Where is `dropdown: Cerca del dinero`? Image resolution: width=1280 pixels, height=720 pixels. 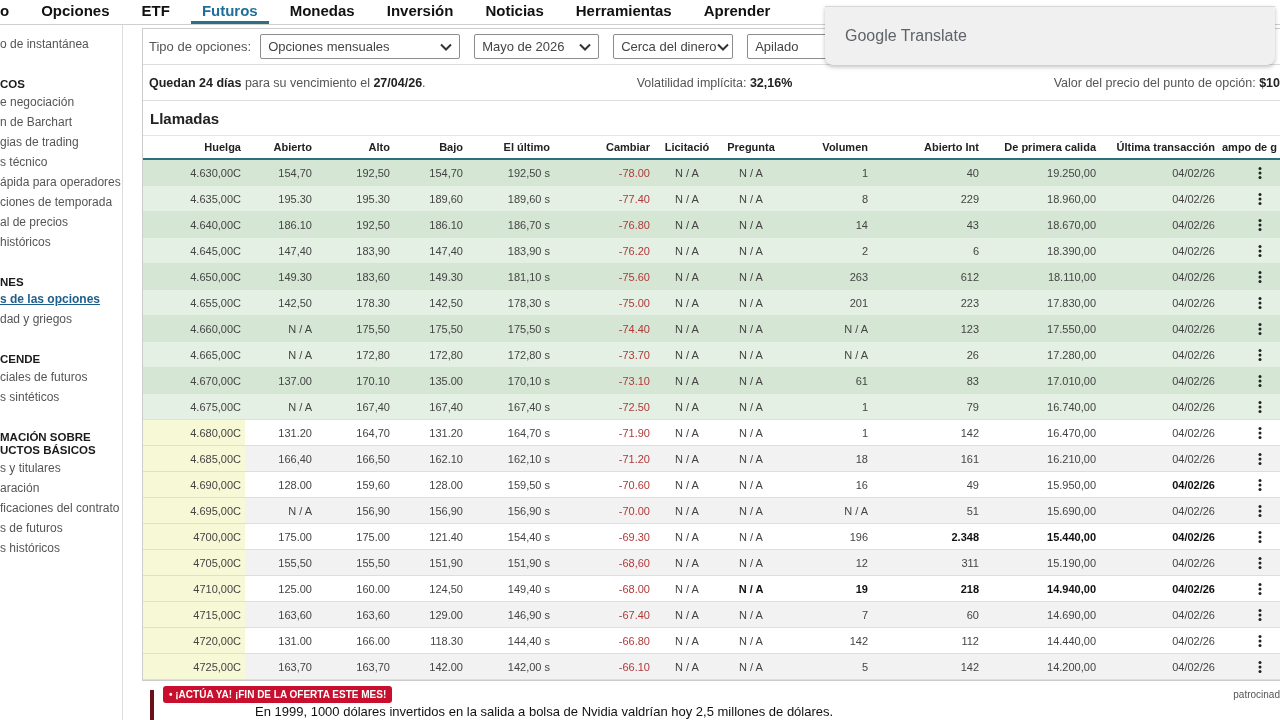
dropdown: Cerca del dinero is located at coordinates (673, 46).